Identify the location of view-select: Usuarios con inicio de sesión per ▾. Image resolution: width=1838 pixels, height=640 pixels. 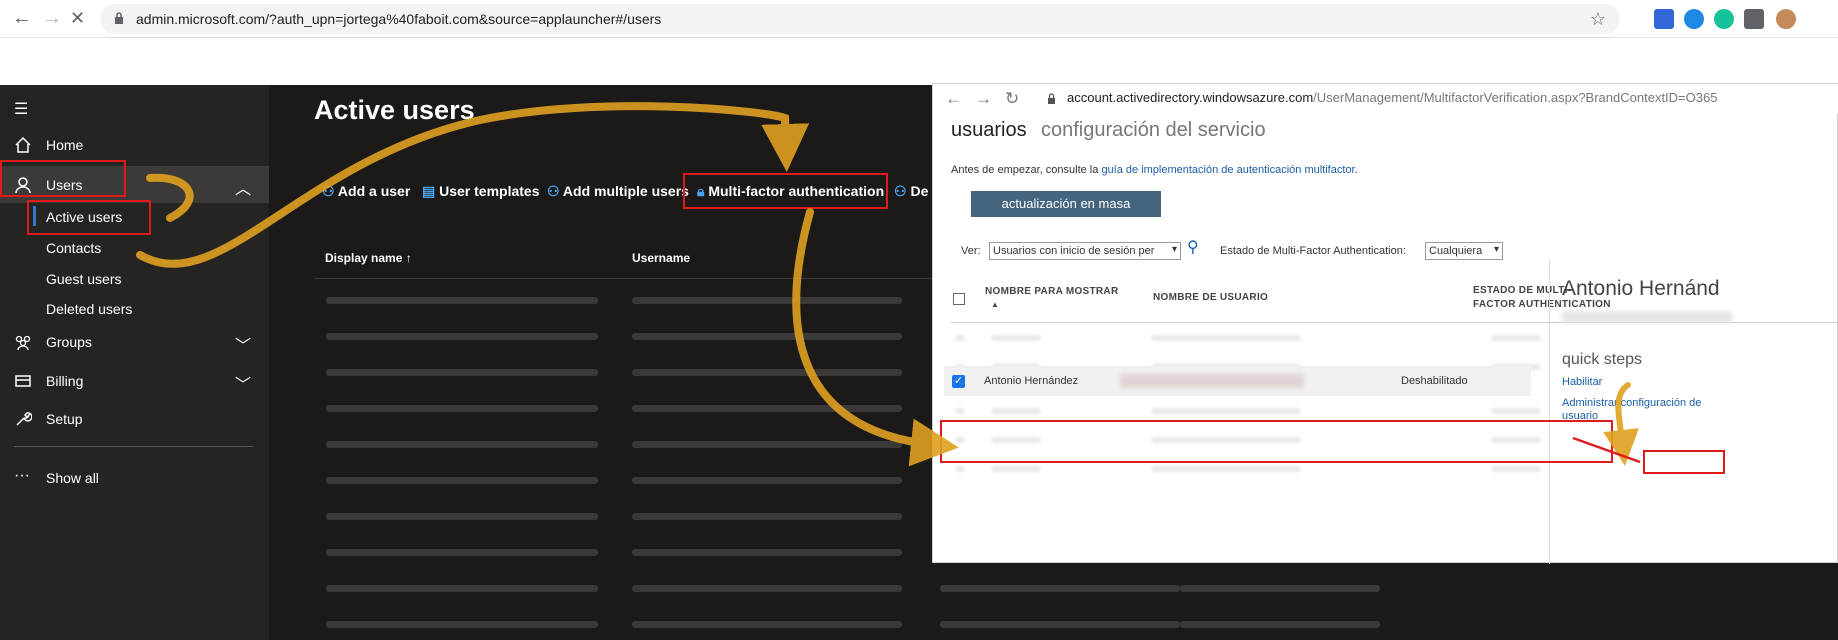
(1085, 251).